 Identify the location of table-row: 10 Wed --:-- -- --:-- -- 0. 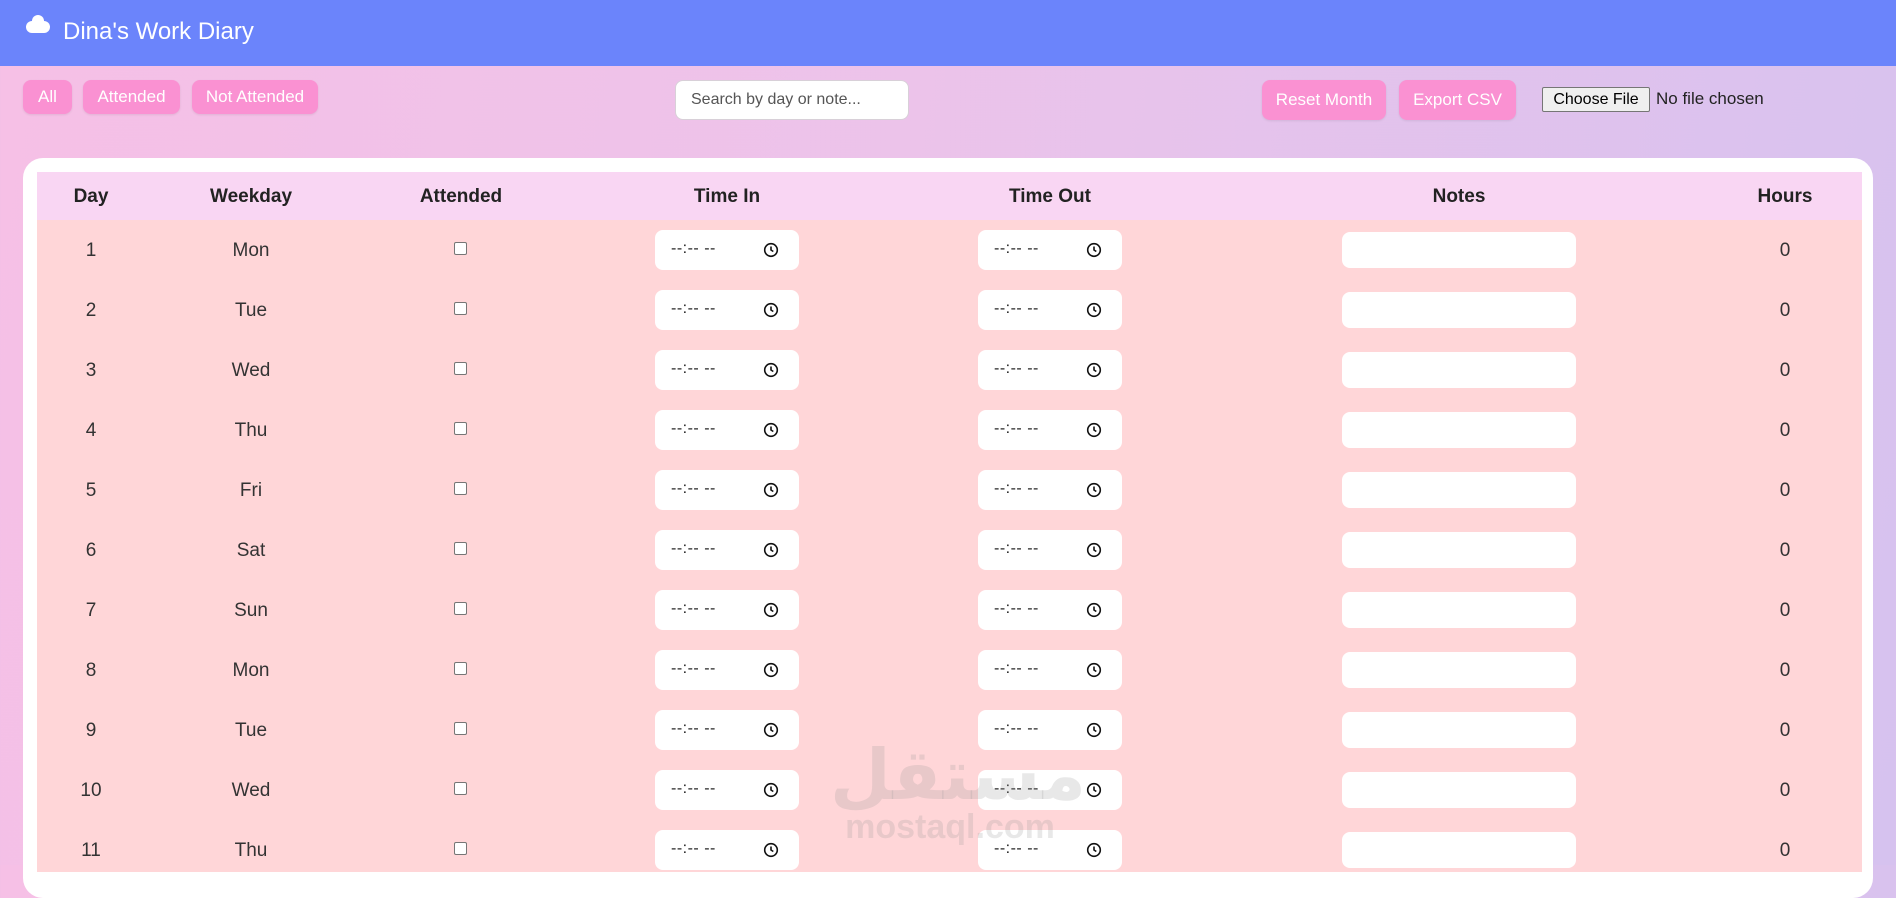
(949, 790).